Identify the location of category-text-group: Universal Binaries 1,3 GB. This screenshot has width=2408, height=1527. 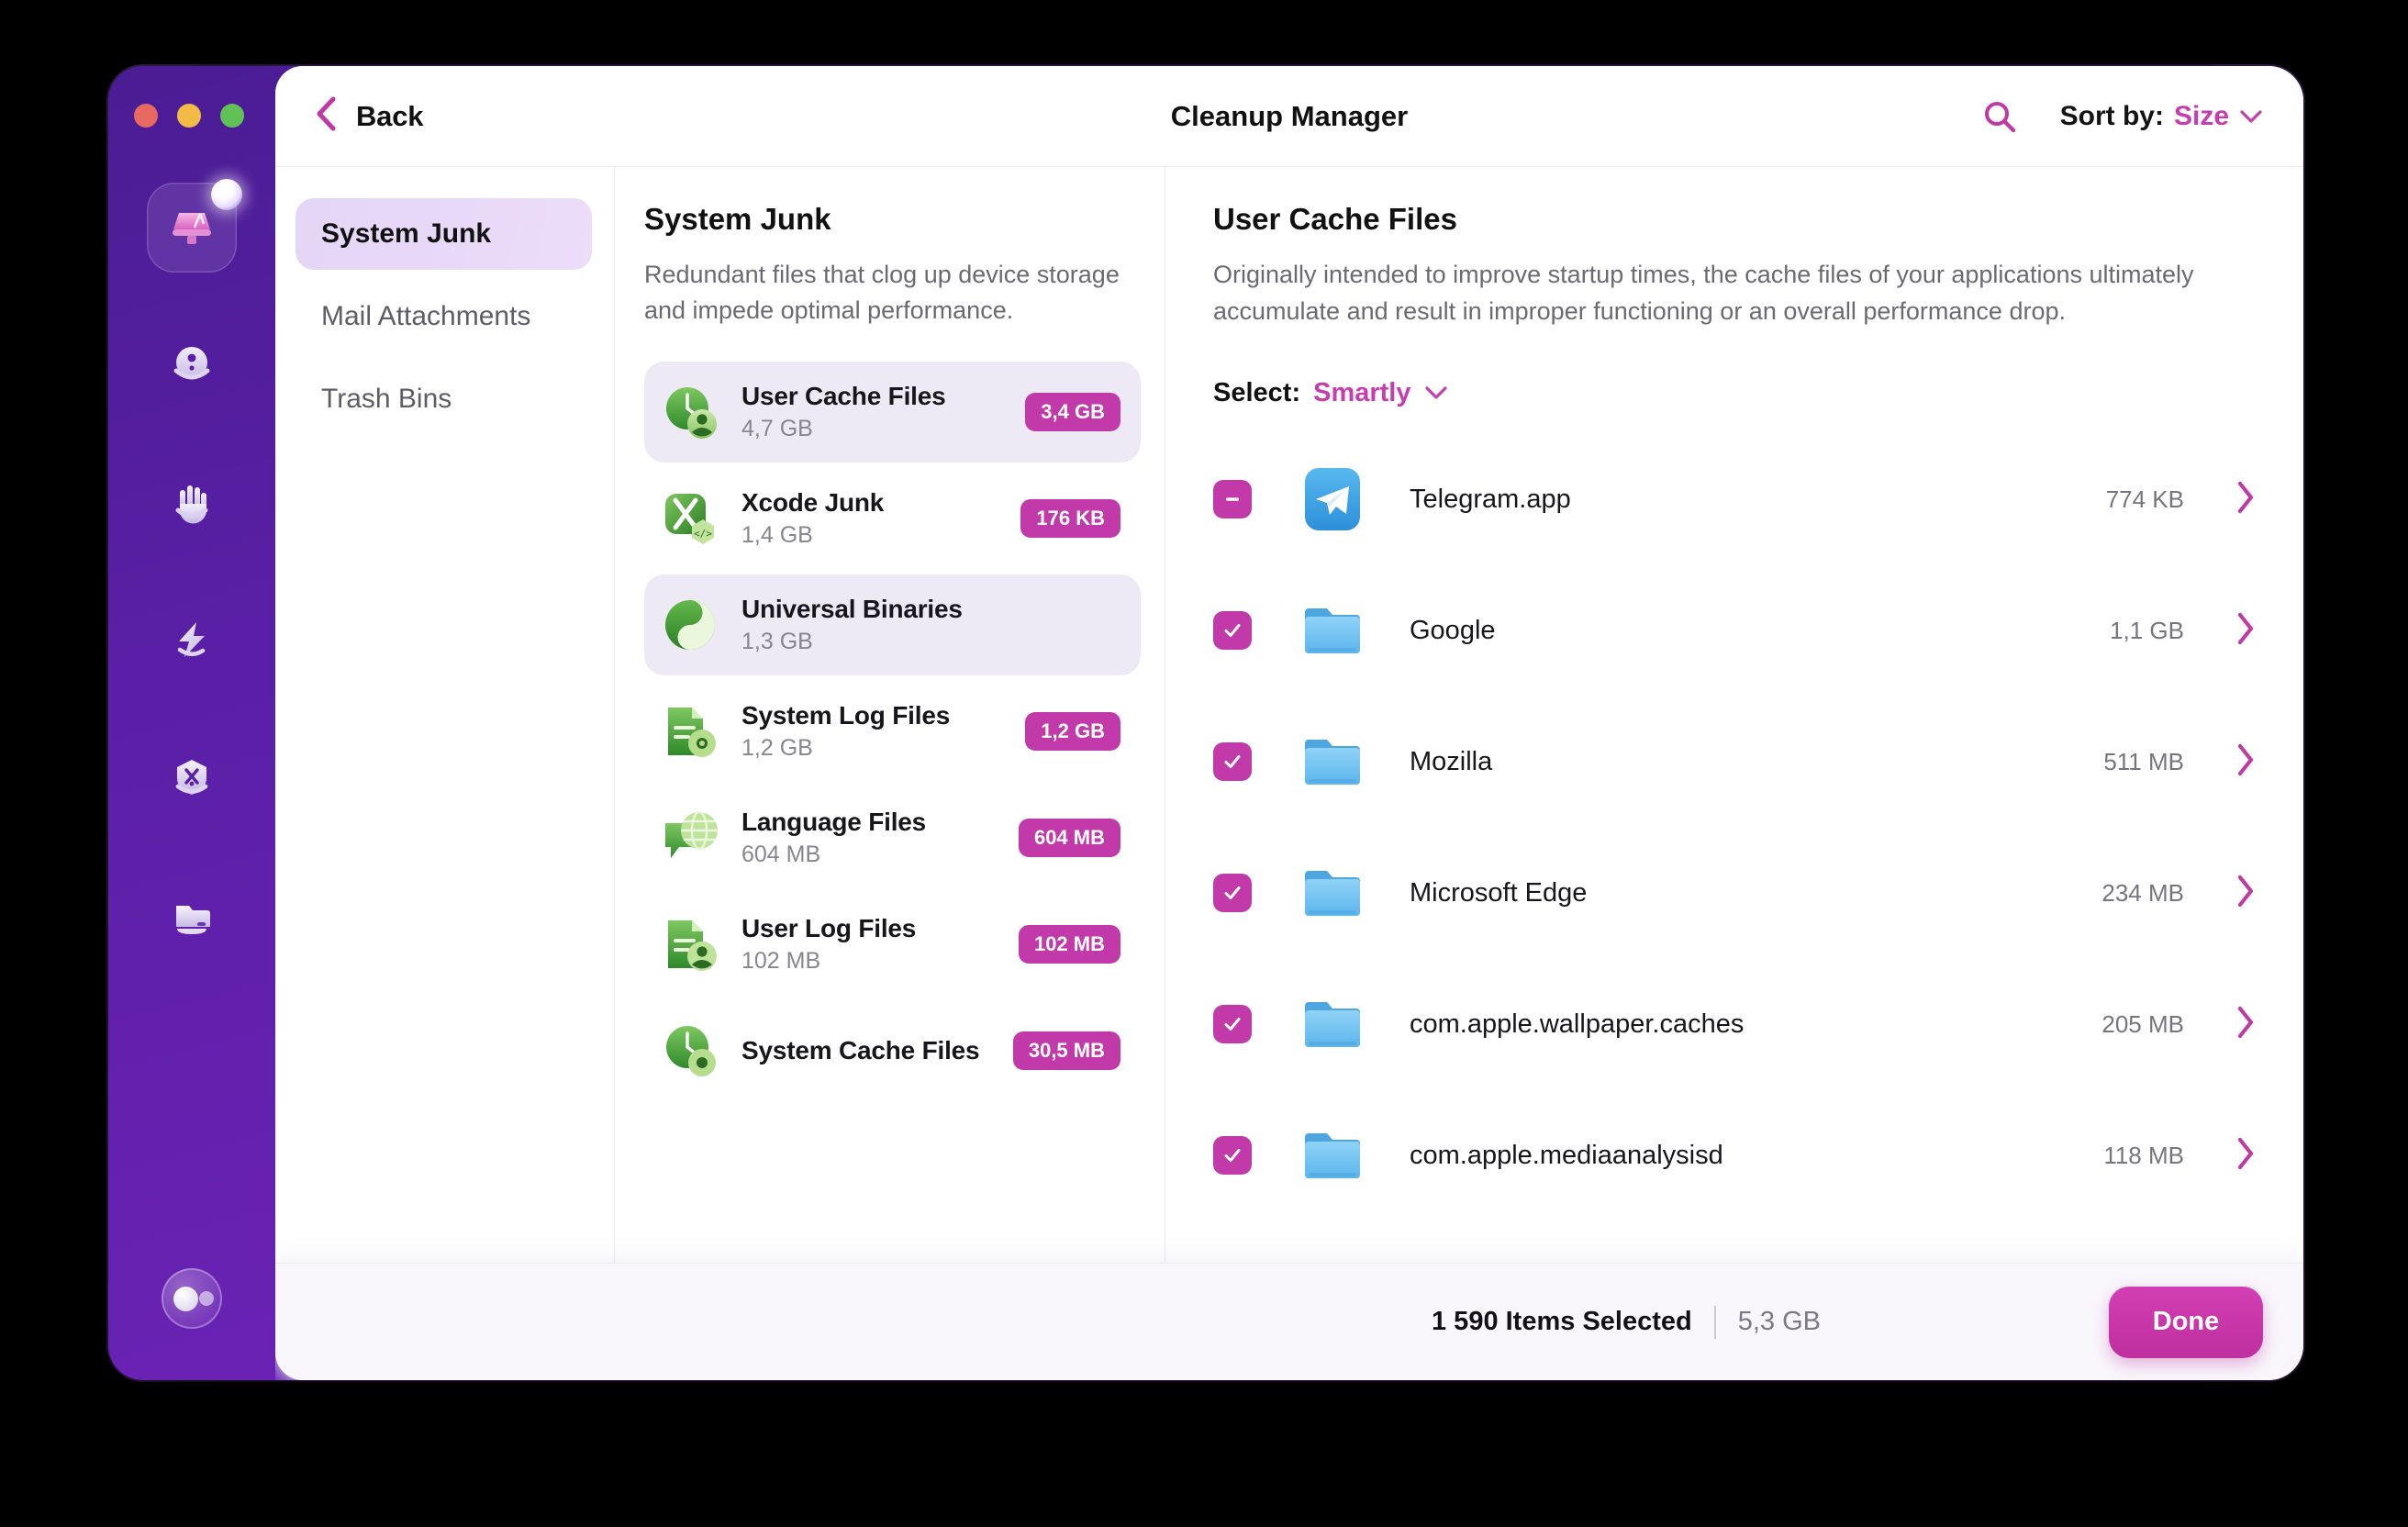
(930, 625).